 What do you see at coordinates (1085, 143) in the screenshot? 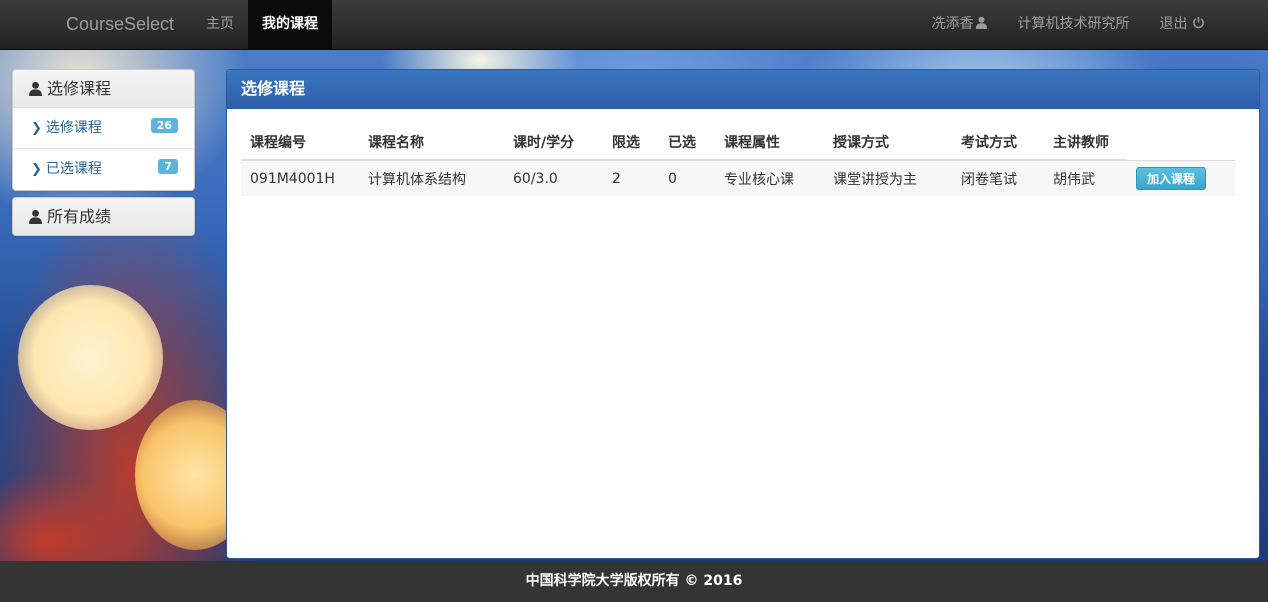
I see `column-header: 主讲教师` at bounding box center [1085, 143].